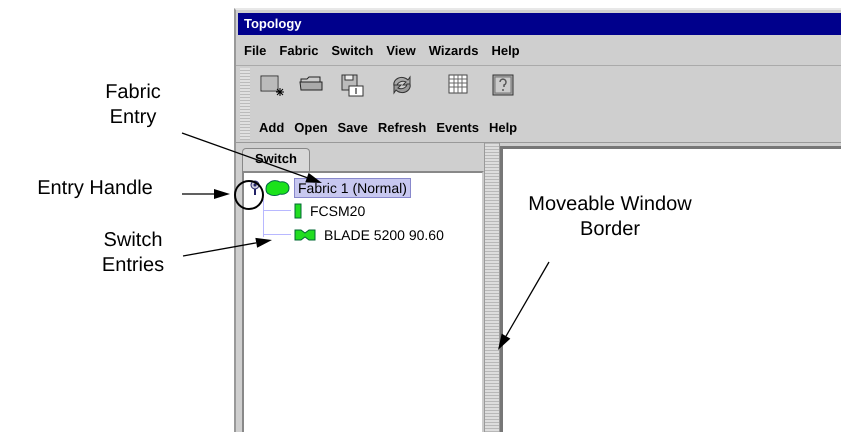 The image size is (841, 432). Describe the element at coordinates (133, 105) in the screenshot. I see `callout-label: Fabric Entry` at that location.